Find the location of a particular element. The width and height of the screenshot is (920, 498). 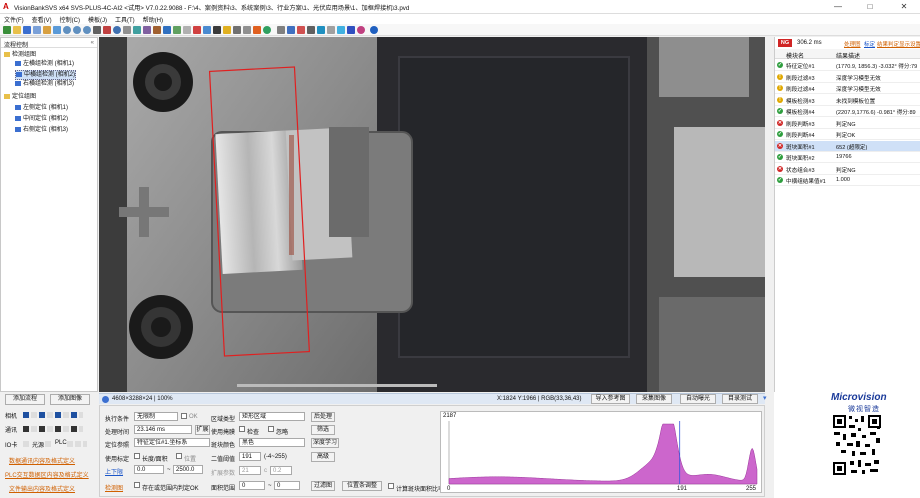

export-icon is located at coordinates (291, 30).